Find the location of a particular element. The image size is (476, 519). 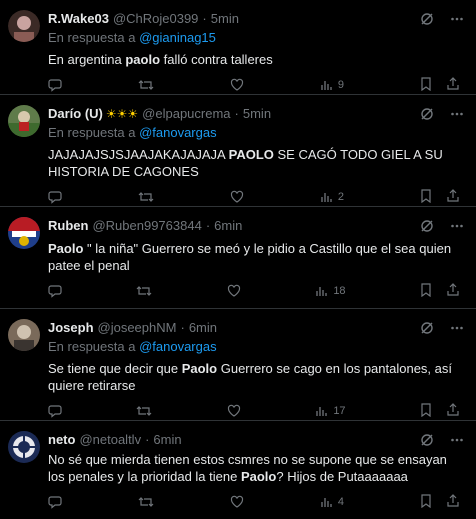

tweet-text: En argentina paolo falló contra talleres is located at coordinates (160, 59).